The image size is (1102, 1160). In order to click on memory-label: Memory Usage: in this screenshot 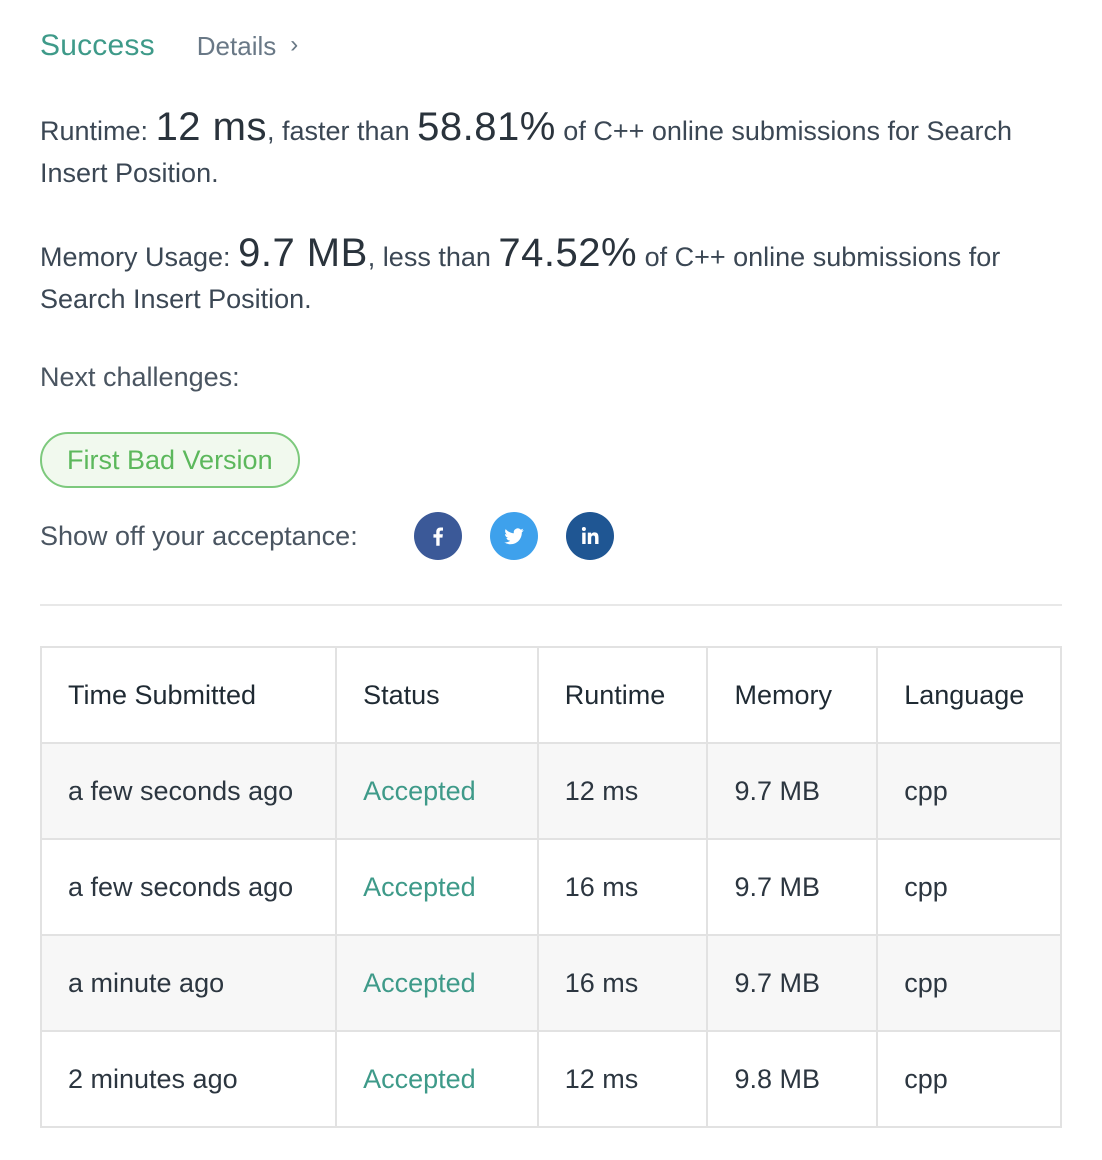, I will do `click(135, 257)`.